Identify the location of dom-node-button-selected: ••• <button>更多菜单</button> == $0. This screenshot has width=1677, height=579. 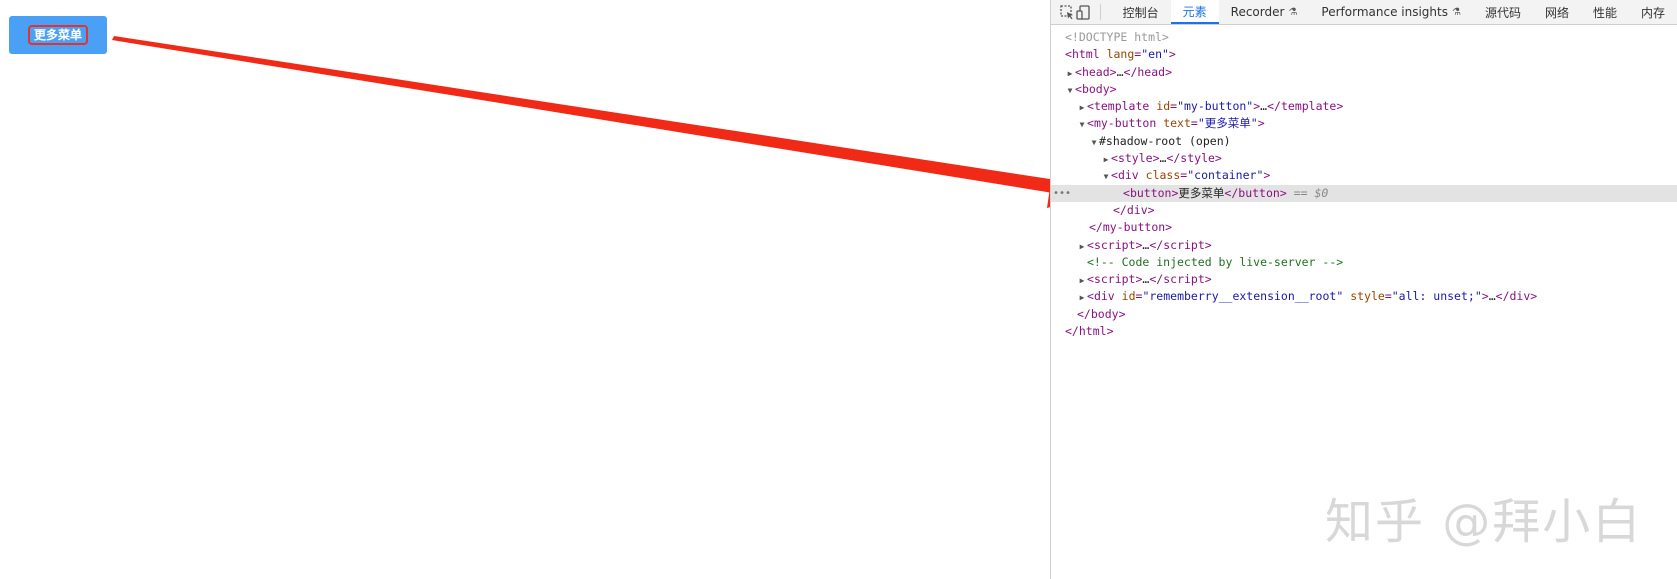
(1364, 193).